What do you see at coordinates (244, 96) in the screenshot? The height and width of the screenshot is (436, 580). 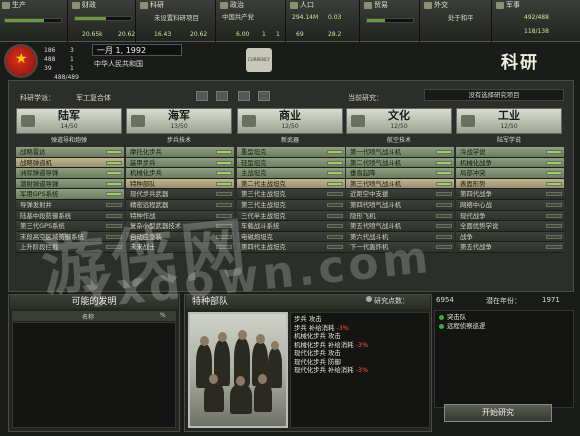 I see `filter-m-icon` at bounding box center [244, 96].